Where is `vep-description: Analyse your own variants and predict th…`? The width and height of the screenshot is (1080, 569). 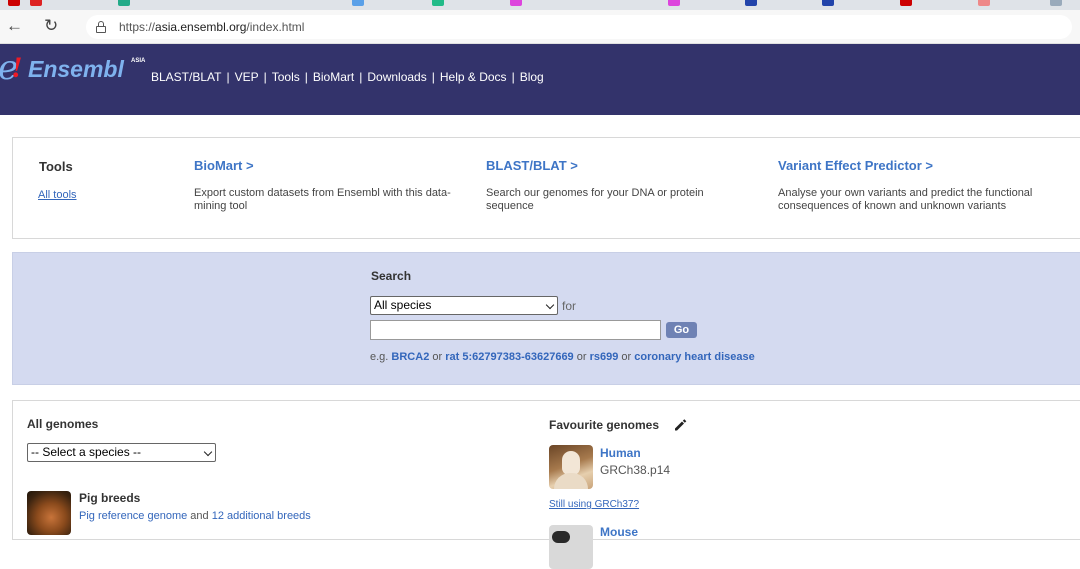
vep-description: Analyse your own variants and predict th… is located at coordinates (905, 199).